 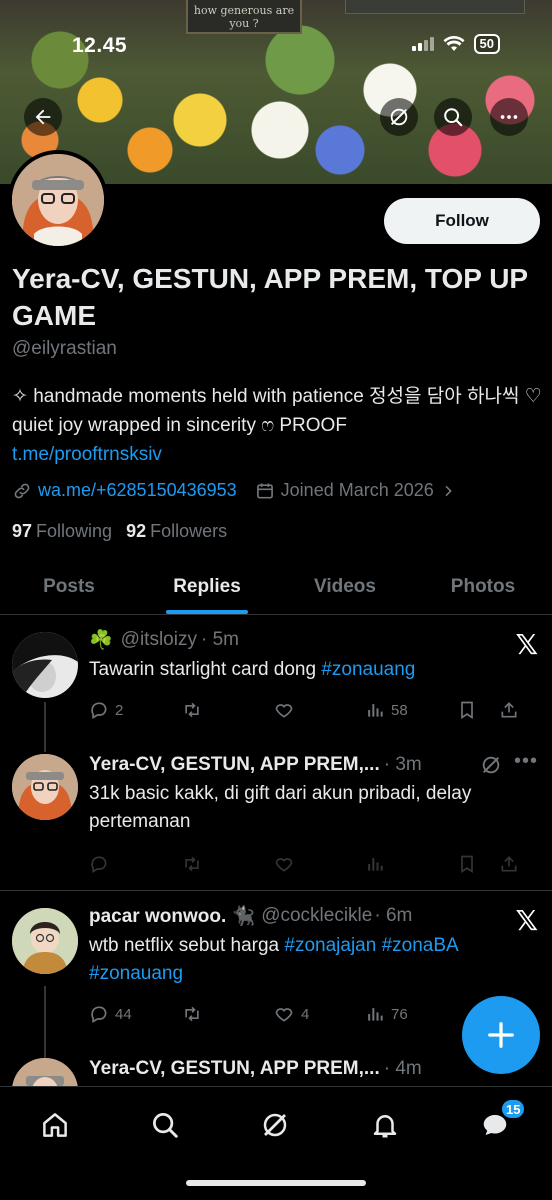 What do you see at coordinates (187, 945) in the screenshot?
I see `post-text-body: wtb netflix sebut harga` at bounding box center [187, 945].